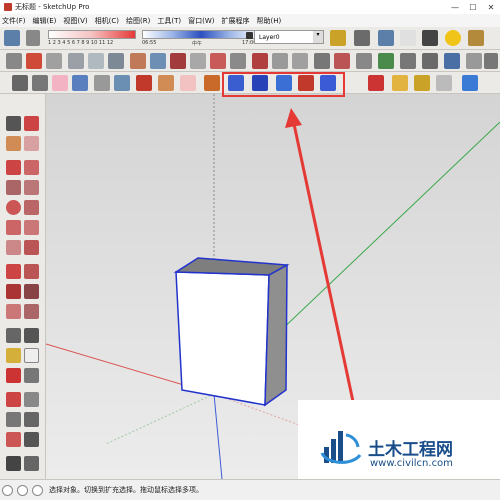 The height and width of the screenshot is (500, 500). Describe the element at coordinates (411, 463) in the screenshot. I see `watermark-url: www.civilcn.com` at that location.